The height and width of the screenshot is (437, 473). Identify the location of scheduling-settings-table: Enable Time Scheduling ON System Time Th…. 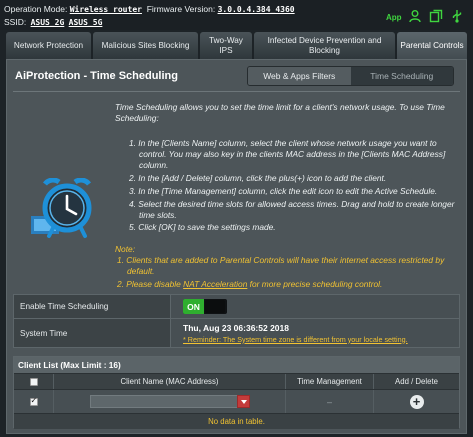
(236, 321).